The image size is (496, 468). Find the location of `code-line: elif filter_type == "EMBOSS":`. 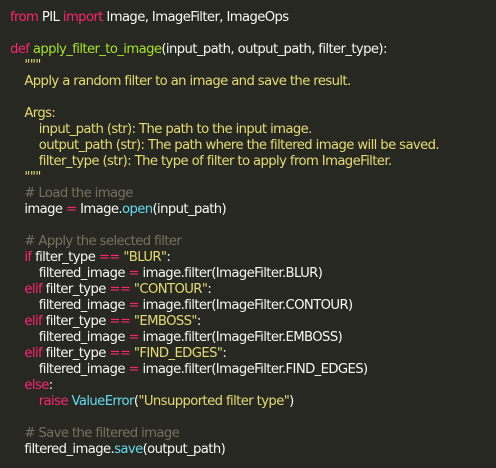

code-line: elif filter_type == "EMBOSS": is located at coordinates (253, 322).